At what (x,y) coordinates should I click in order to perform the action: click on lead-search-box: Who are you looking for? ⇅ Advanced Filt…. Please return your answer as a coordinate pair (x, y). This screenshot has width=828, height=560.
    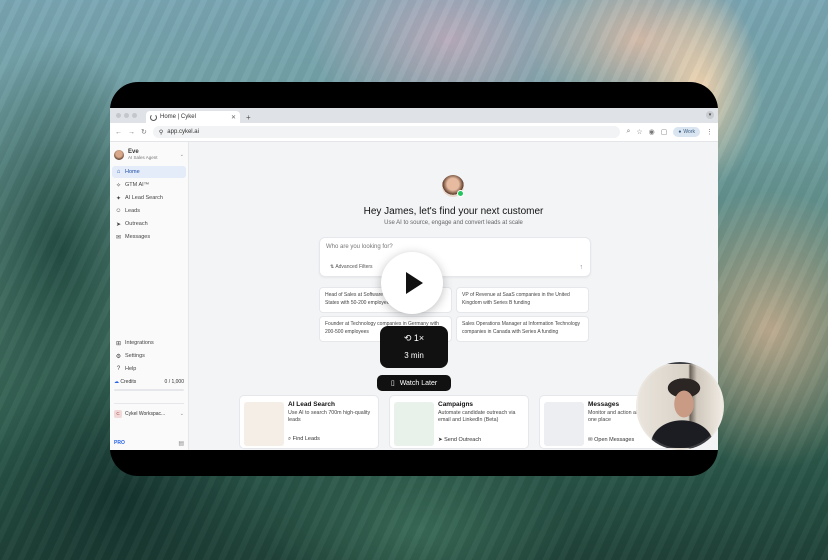
    Looking at the image, I should click on (455, 257).